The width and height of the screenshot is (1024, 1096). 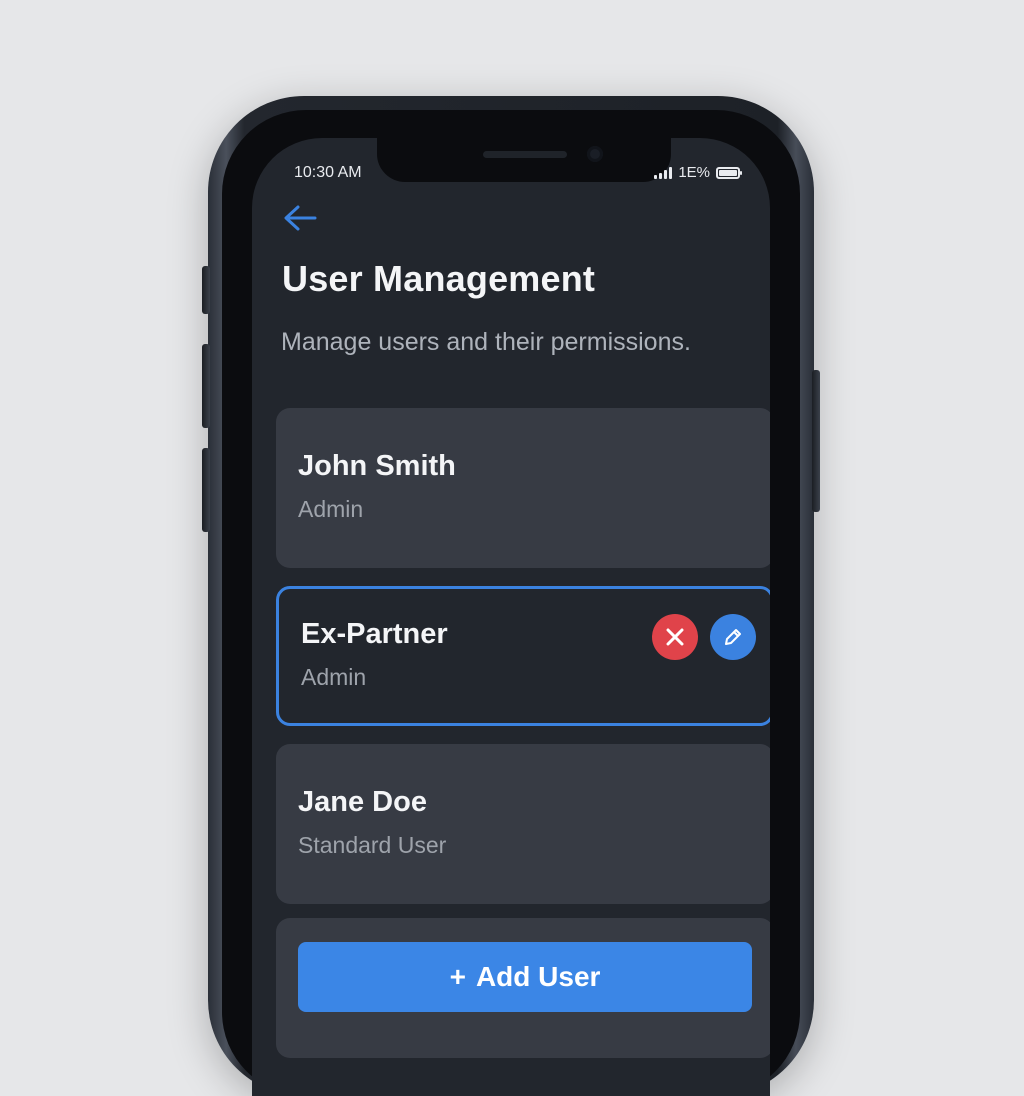 What do you see at coordinates (377, 466) in the screenshot?
I see `user-name: John Smith` at bounding box center [377, 466].